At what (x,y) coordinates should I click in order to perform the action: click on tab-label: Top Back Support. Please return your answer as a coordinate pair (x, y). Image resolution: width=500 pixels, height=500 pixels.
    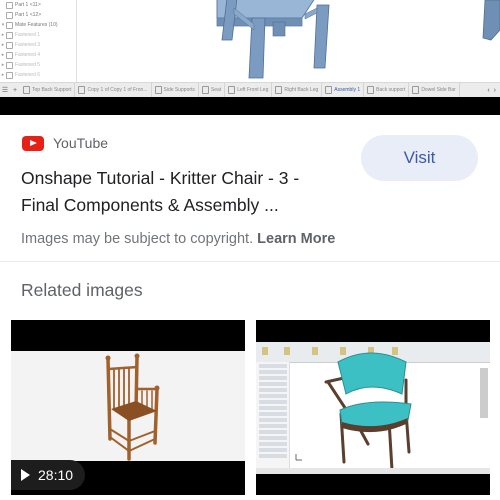
    Looking at the image, I should click on (52, 90).